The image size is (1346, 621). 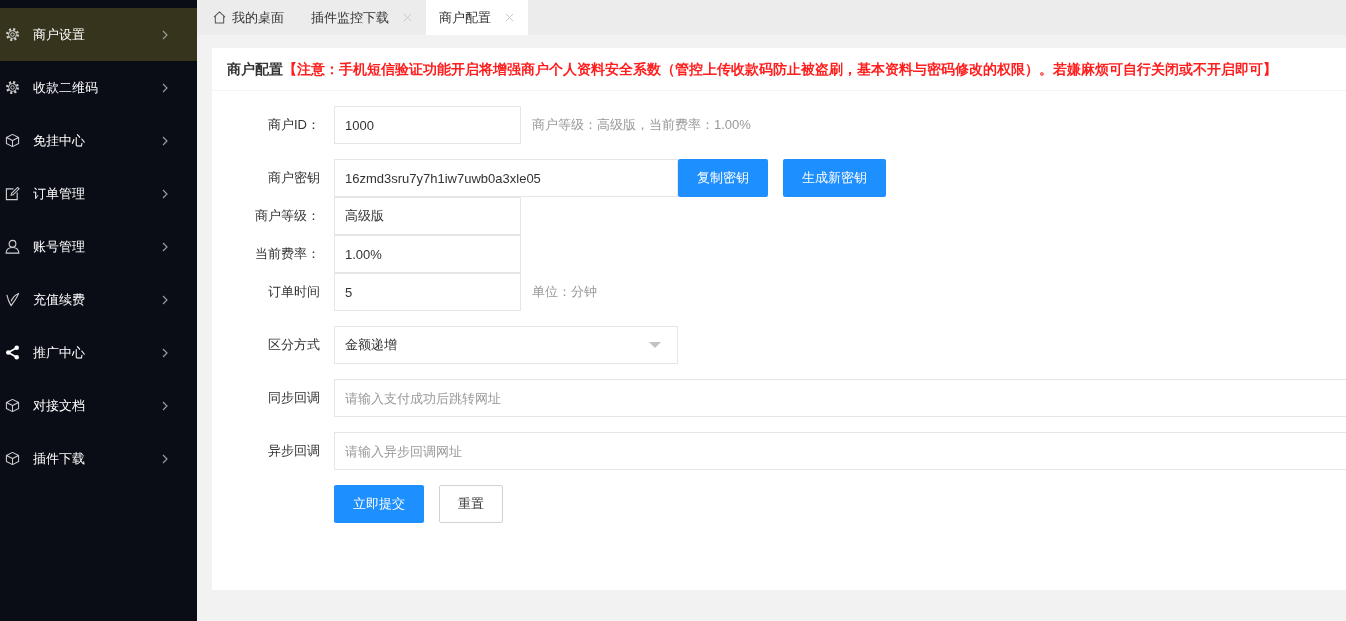 What do you see at coordinates (293, 125) in the screenshot?
I see `field-label: 商户ID：` at bounding box center [293, 125].